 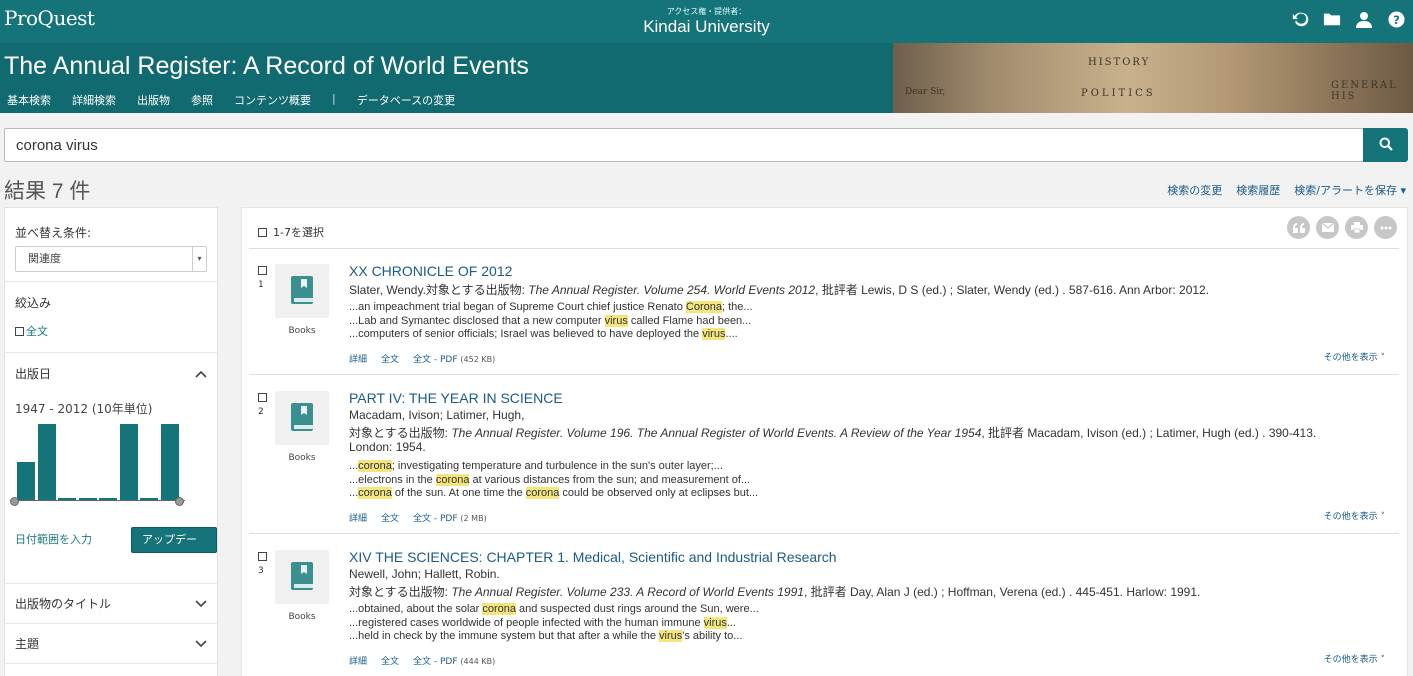 What do you see at coordinates (111, 245) in the screenshot?
I see `sort-section: 並べ替え条件: 関連度 ▾` at bounding box center [111, 245].